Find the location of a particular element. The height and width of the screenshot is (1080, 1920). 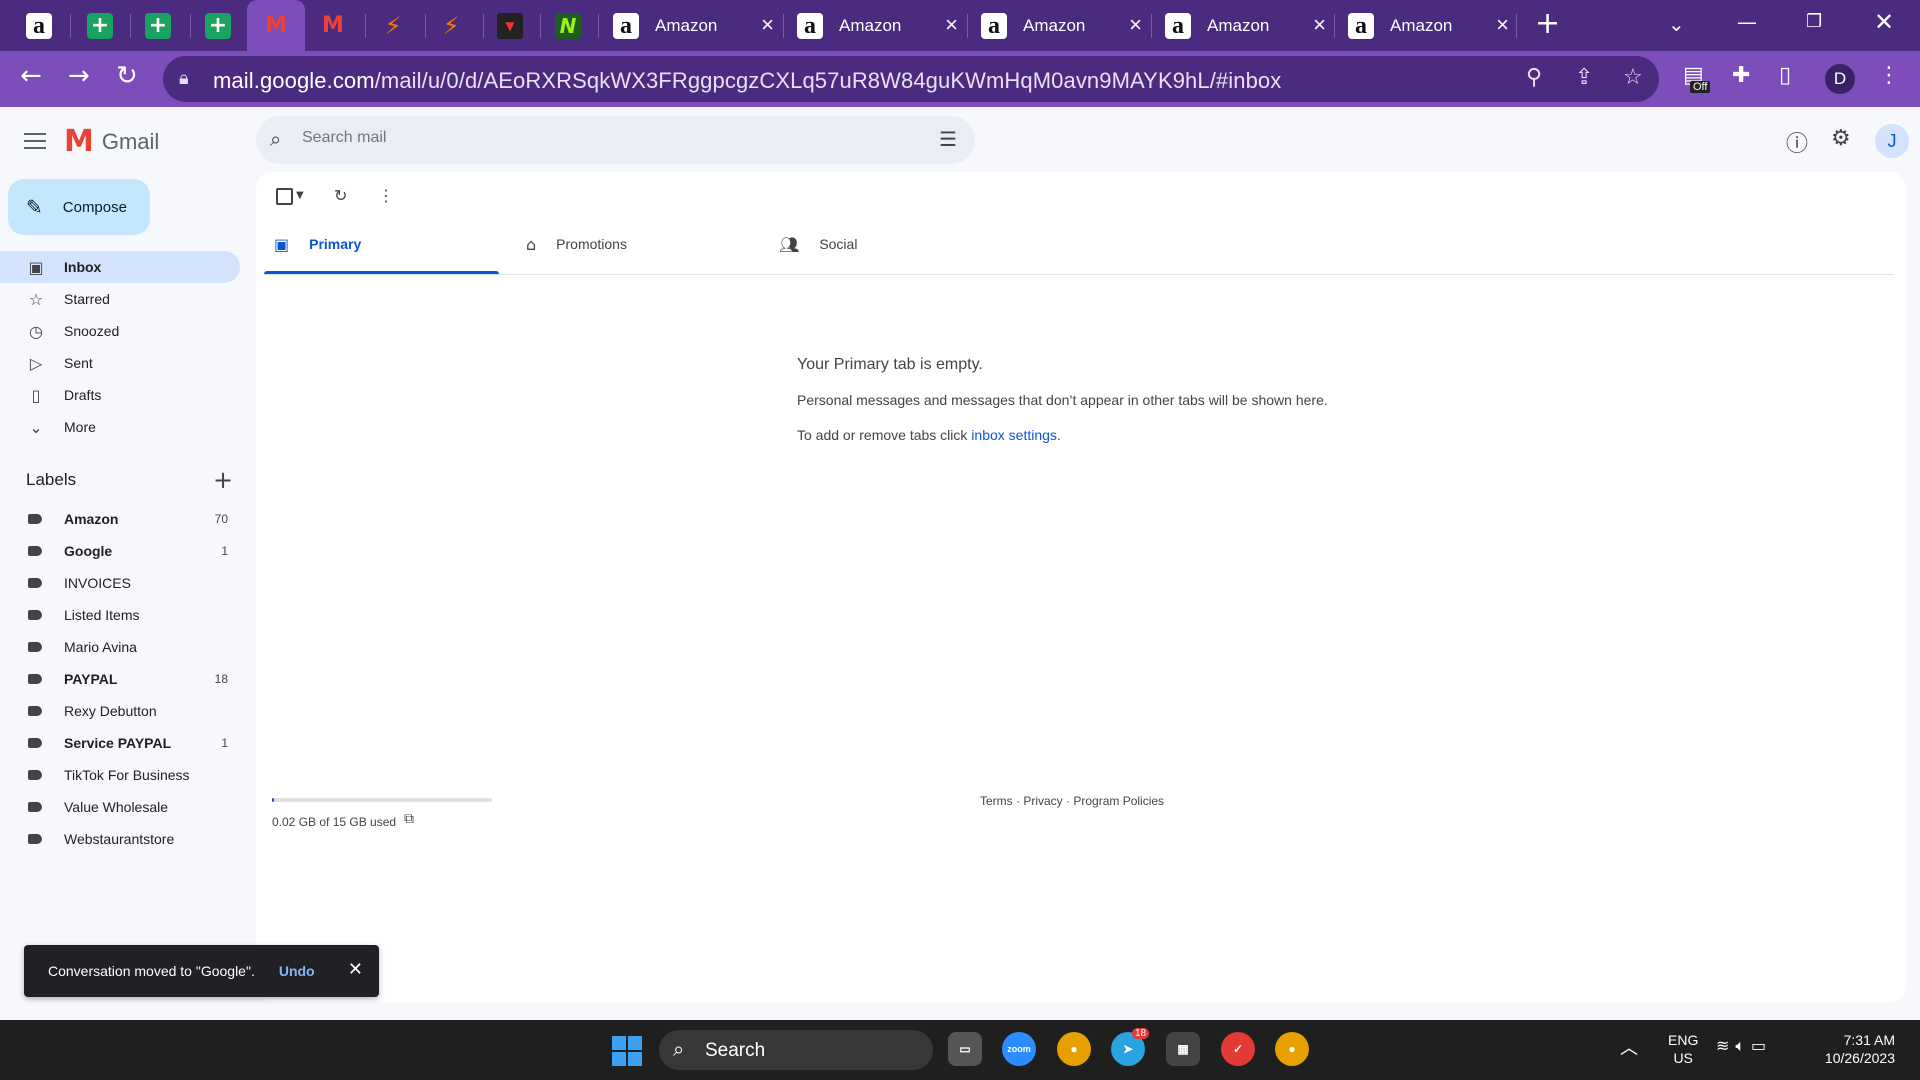

refresh-icon: ↻ is located at coordinates (340, 195).